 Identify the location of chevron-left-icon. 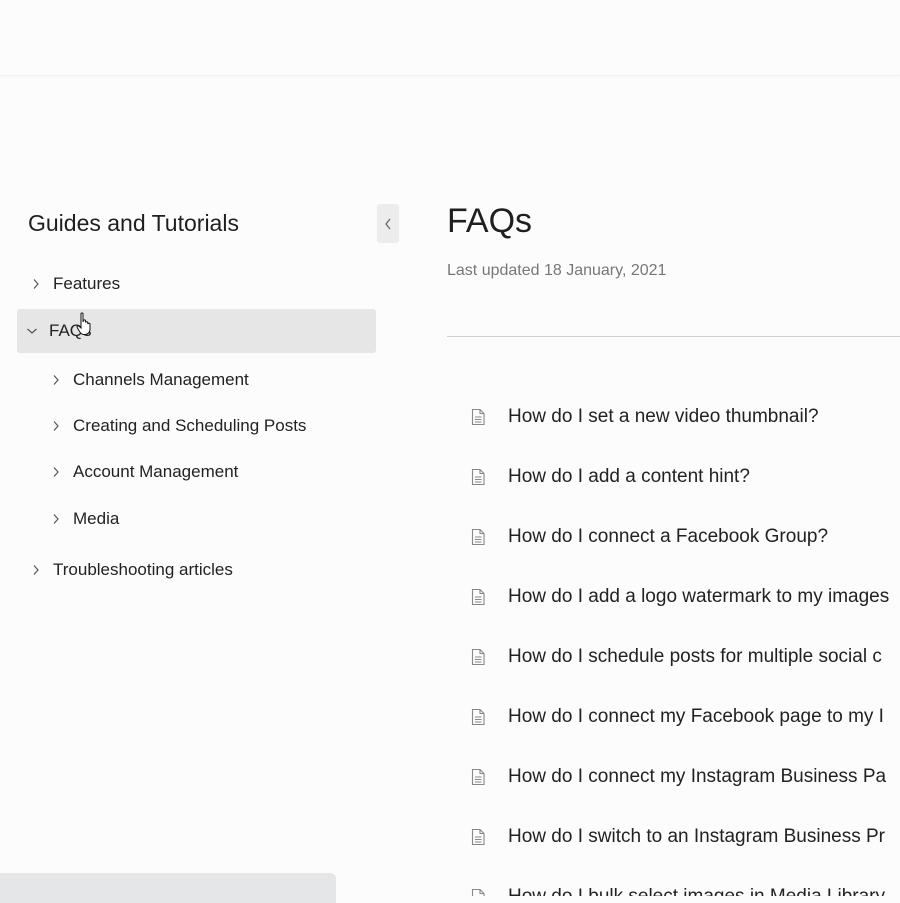
(388, 223).